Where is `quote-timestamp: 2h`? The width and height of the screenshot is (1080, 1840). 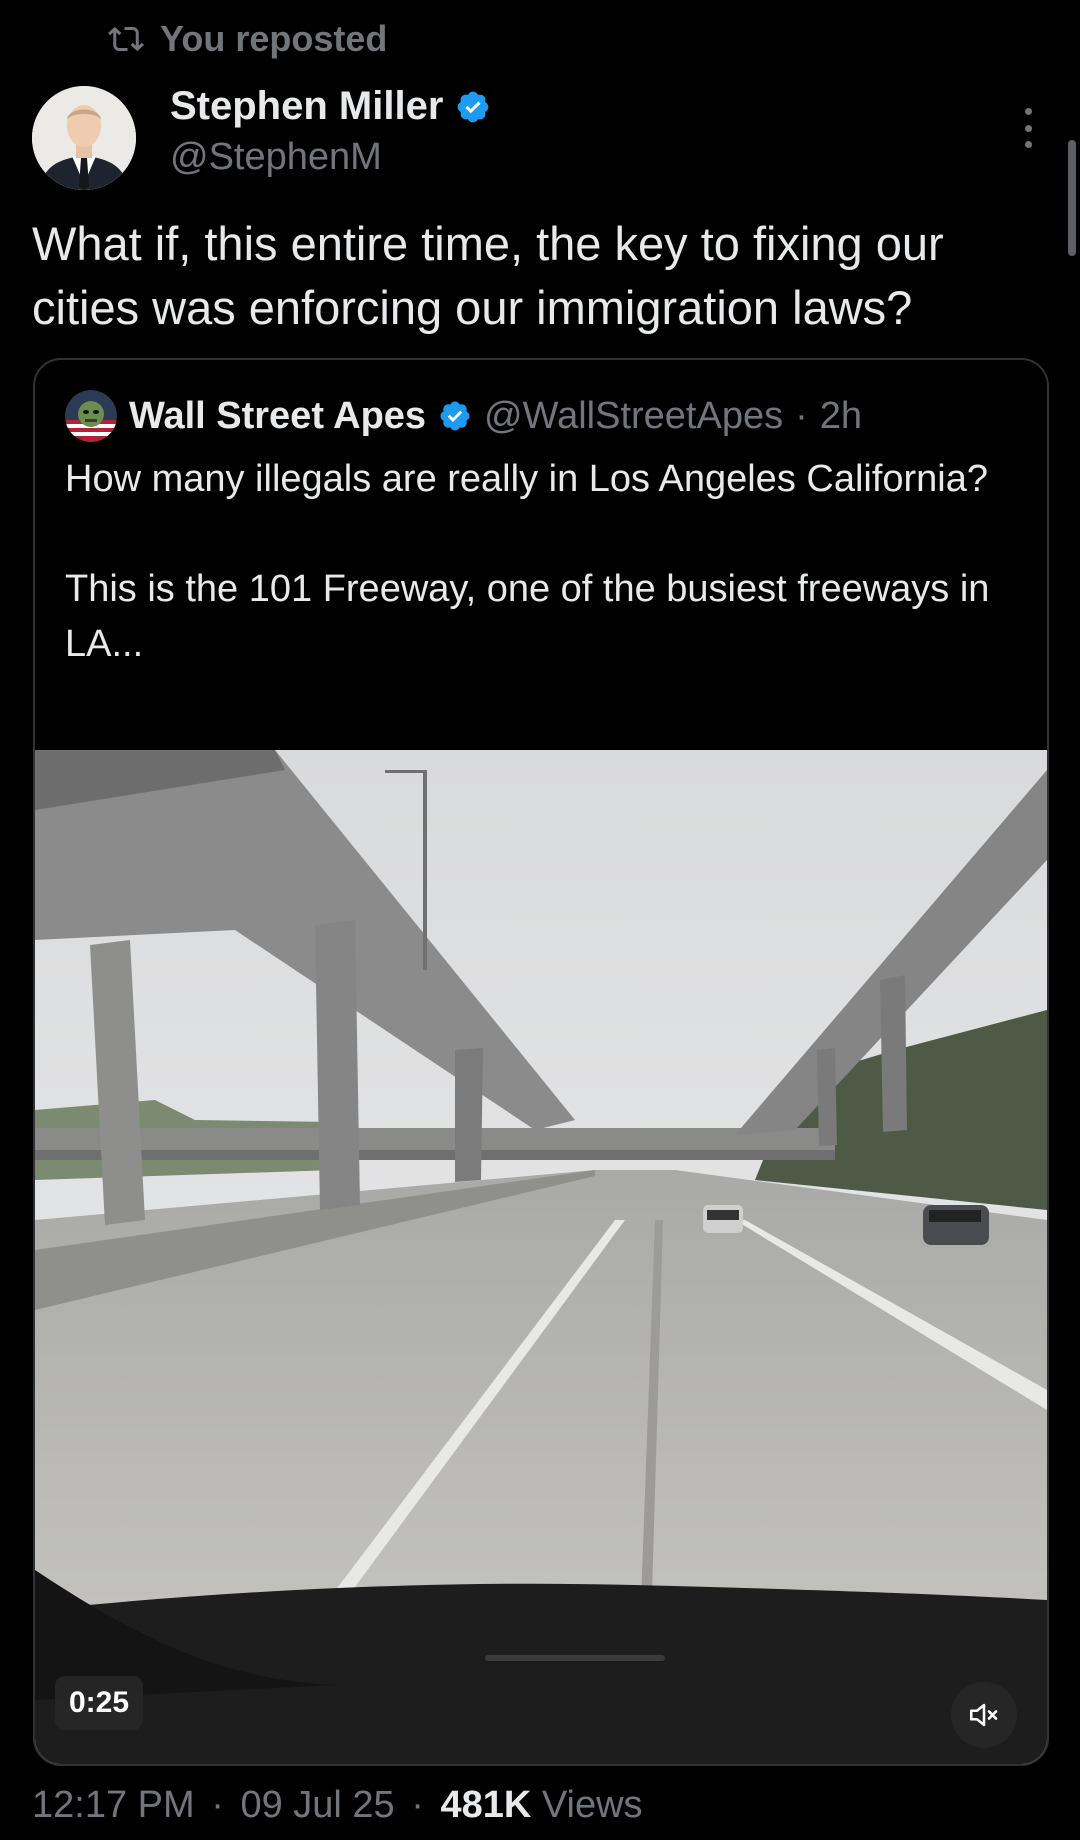
quote-timestamp: 2h is located at coordinates (841, 416).